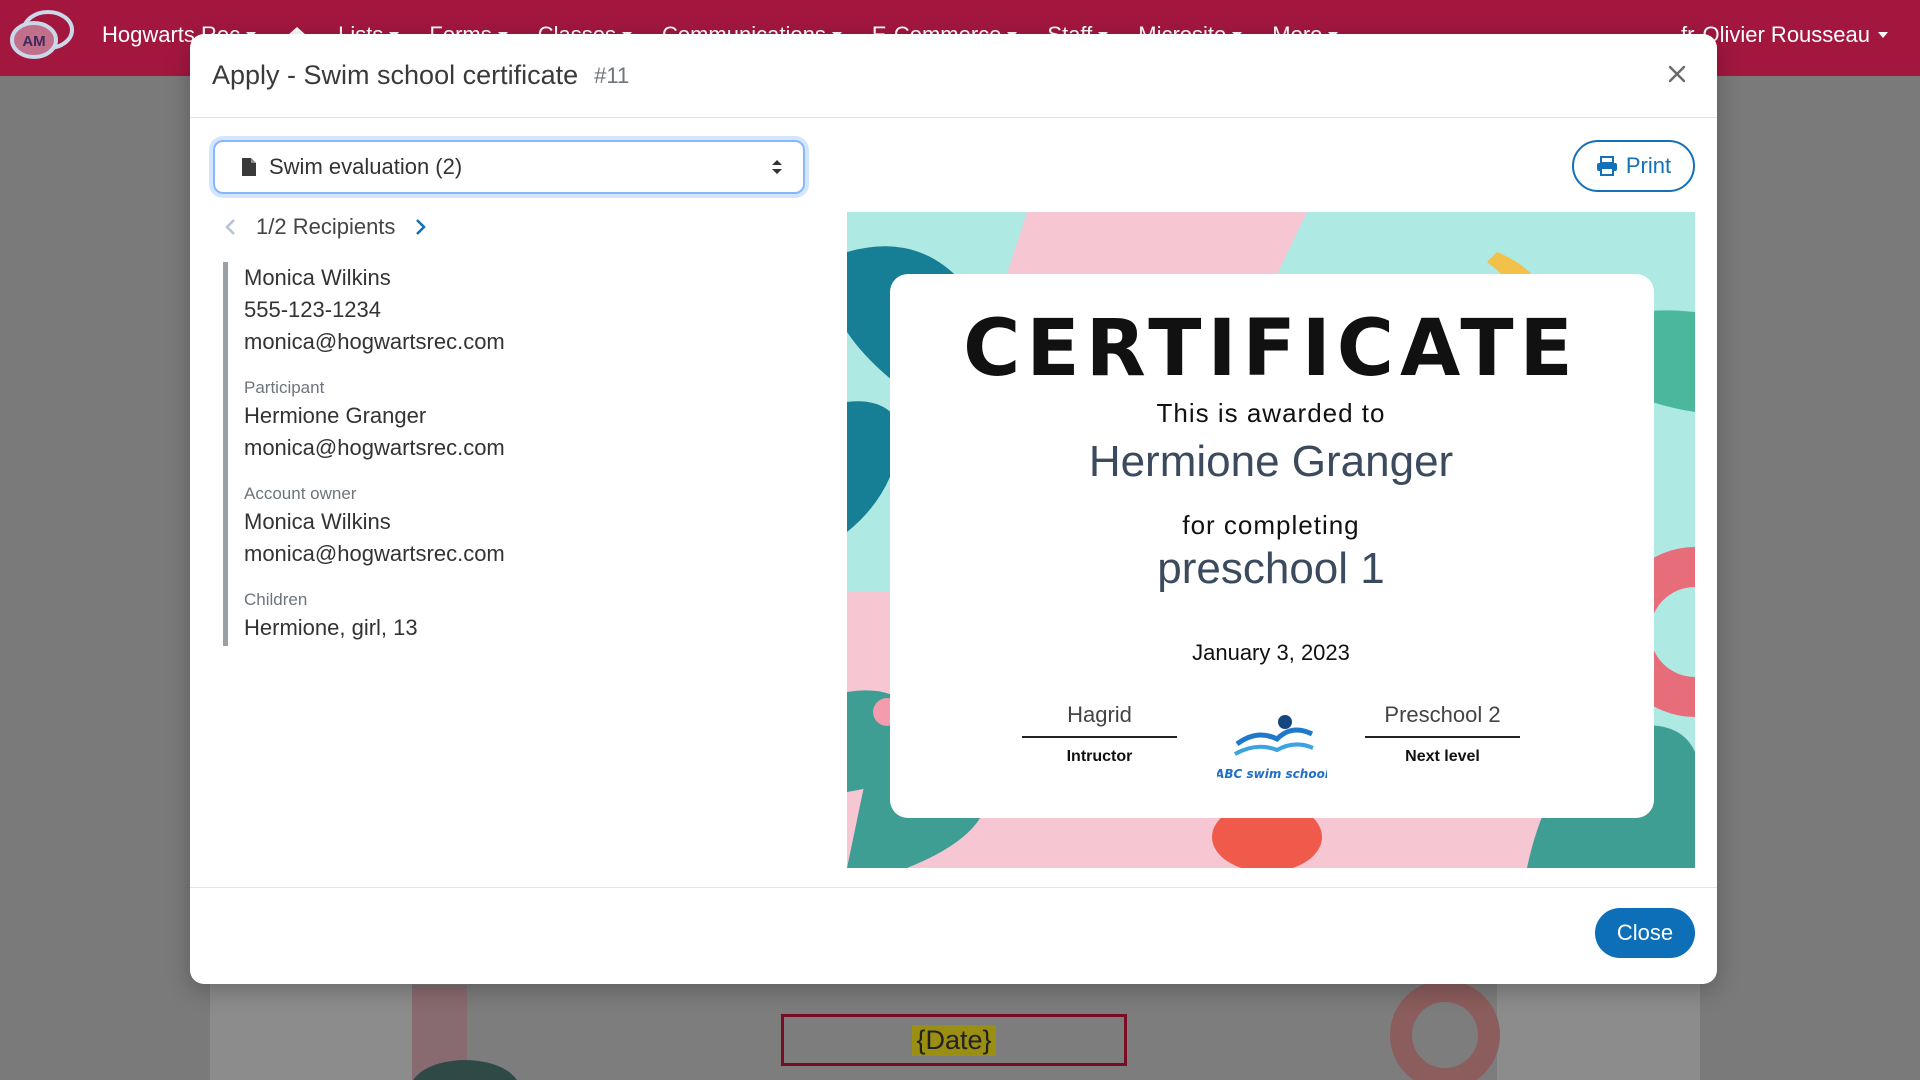 The width and height of the screenshot is (1920, 1080). What do you see at coordinates (1271, 568) in the screenshot?
I see `certificate-course: preschool 1` at bounding box center [1271, 568].